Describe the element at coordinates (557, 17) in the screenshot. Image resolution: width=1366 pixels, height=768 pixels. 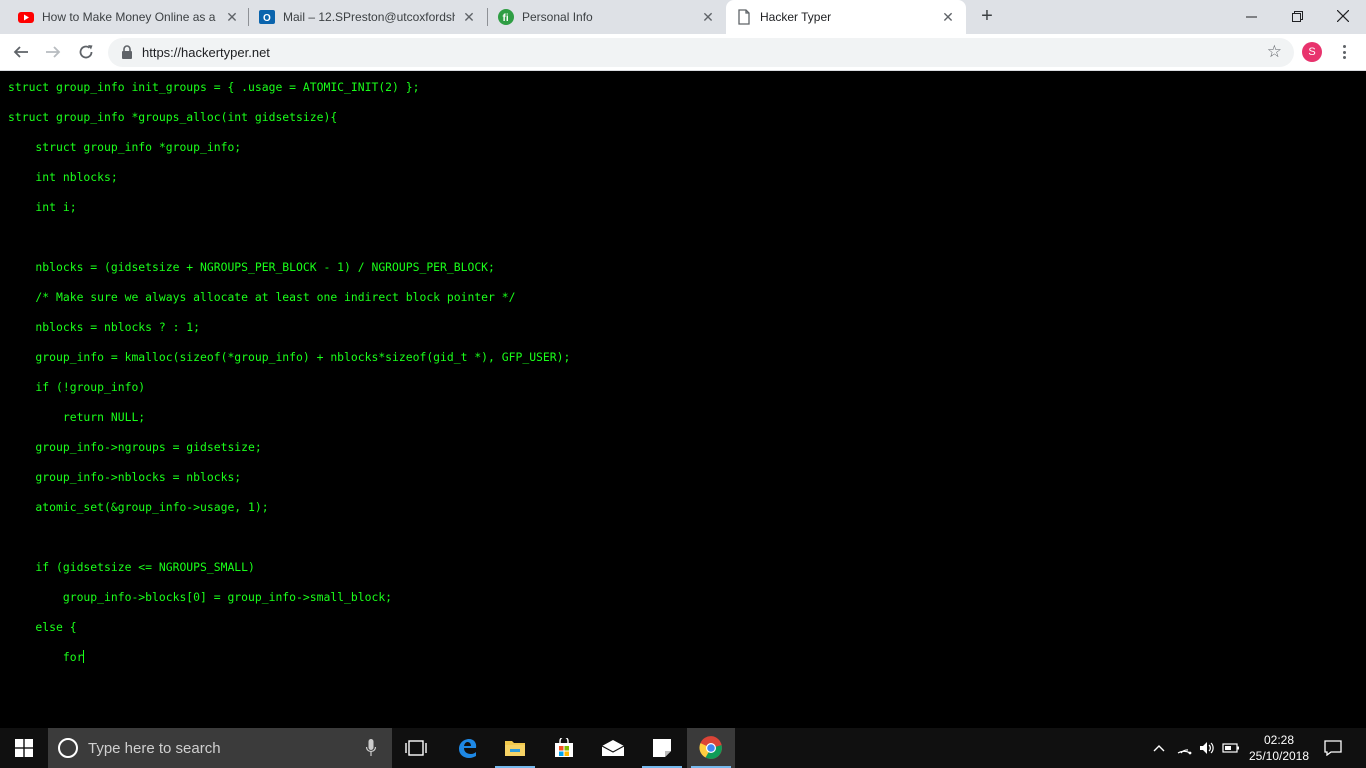
I see `tab-title: Personal Info` at that location.